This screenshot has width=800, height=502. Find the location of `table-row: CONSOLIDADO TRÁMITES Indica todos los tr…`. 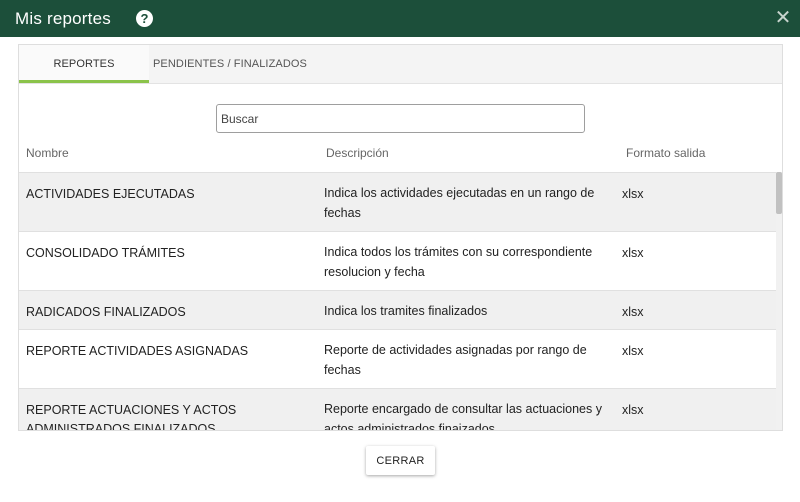

table-row: CONSOLIDADO TRÁMITES Indica todos los tr… is located at coordinates (397, 260).